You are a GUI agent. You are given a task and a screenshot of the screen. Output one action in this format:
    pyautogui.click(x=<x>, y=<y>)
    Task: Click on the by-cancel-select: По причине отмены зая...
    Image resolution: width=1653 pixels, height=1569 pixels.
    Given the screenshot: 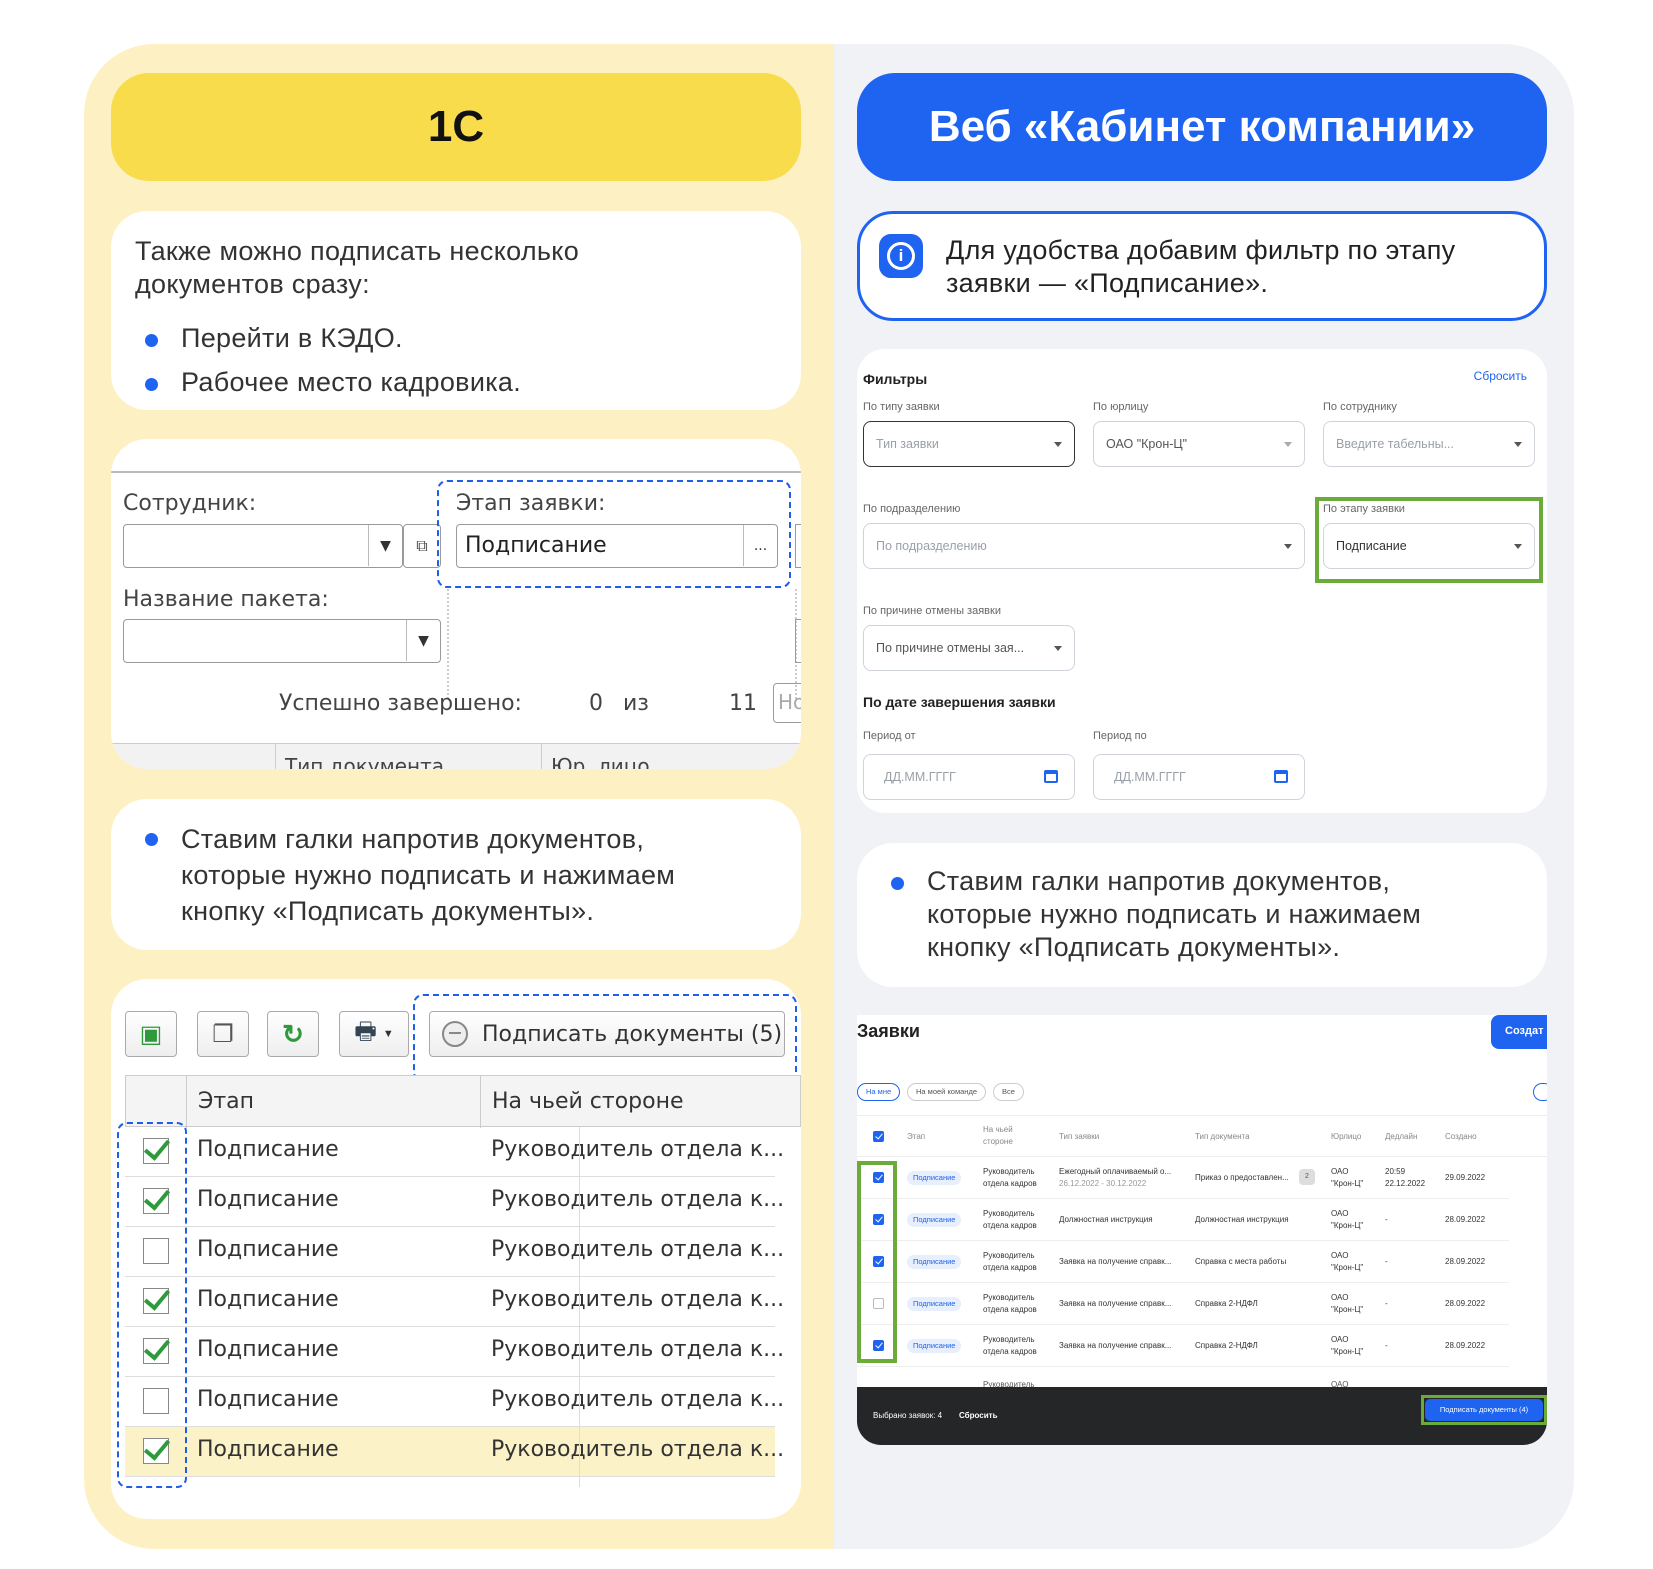 What is the action you would take?
    pyautogui.click(x=969, y=648)
    